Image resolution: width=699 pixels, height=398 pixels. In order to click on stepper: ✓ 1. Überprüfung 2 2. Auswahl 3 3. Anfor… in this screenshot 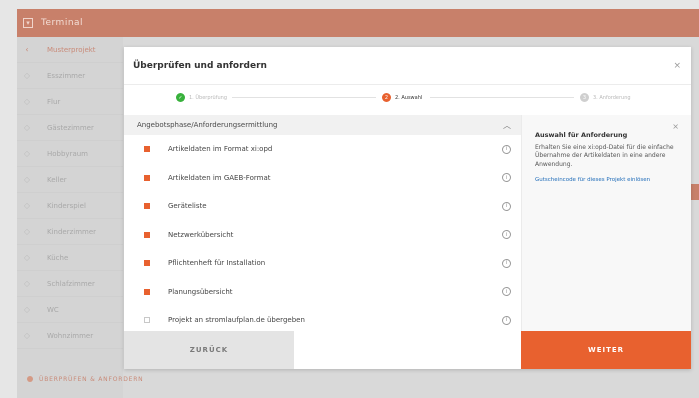, I will do `click(407, 98)`.